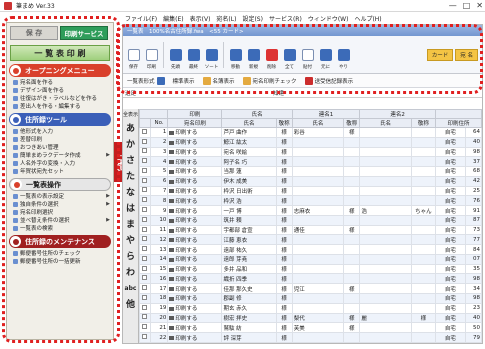 The height and width of the screenshot is (349, 485). Describe the element at coordinates (130, 129) in the screenshot. I see `kana-tab-a: あ` at that location.